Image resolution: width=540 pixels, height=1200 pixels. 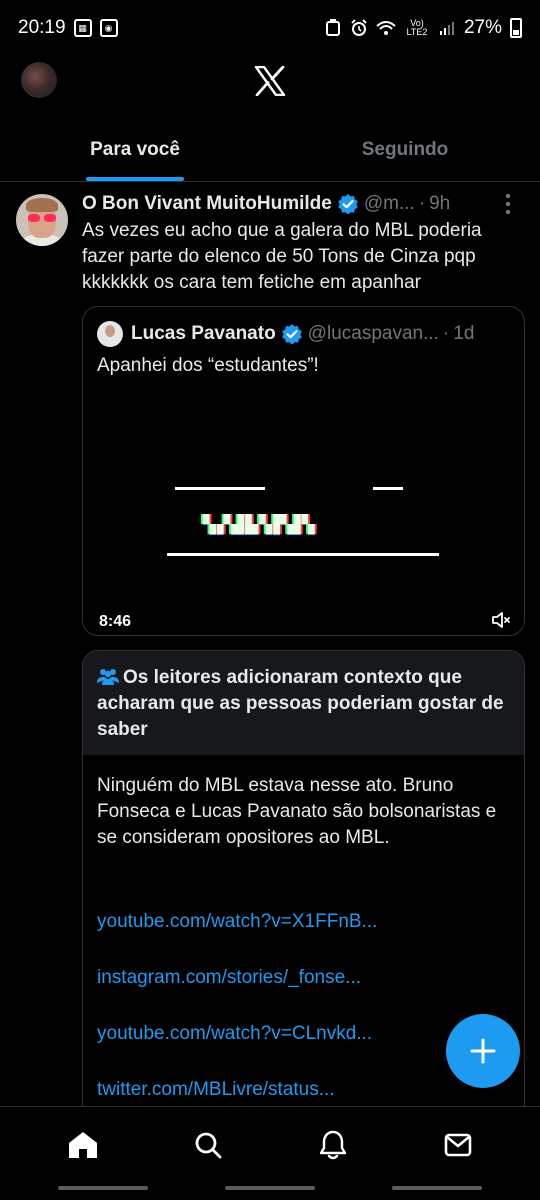 What do you see at coordinates (135, 179) in the screenshot?
I see `active-tab-indicator` at bounding box center [135, 179].